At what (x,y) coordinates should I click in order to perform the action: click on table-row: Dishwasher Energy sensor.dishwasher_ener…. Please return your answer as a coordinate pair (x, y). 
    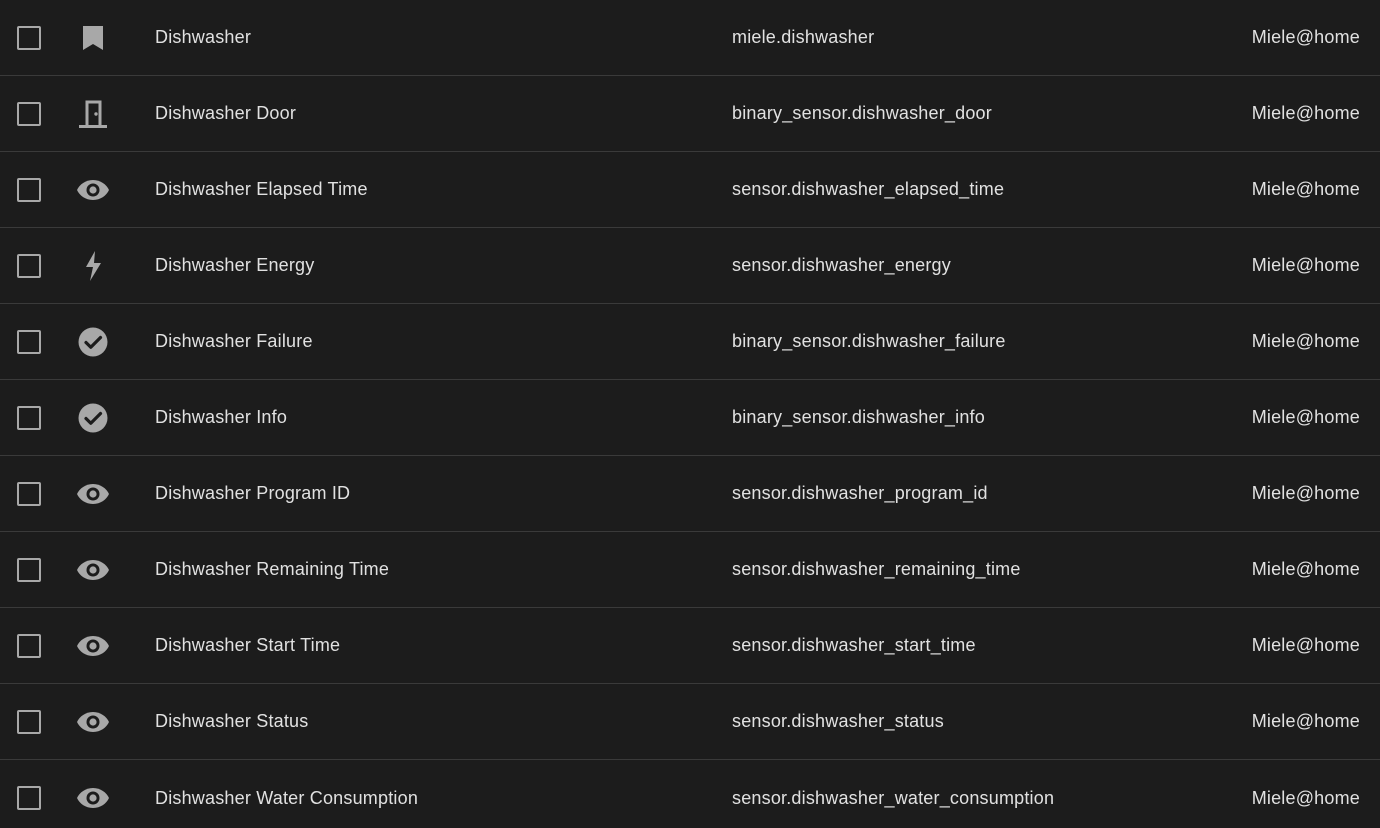
    Looking at the image, I should click on (690, 266).